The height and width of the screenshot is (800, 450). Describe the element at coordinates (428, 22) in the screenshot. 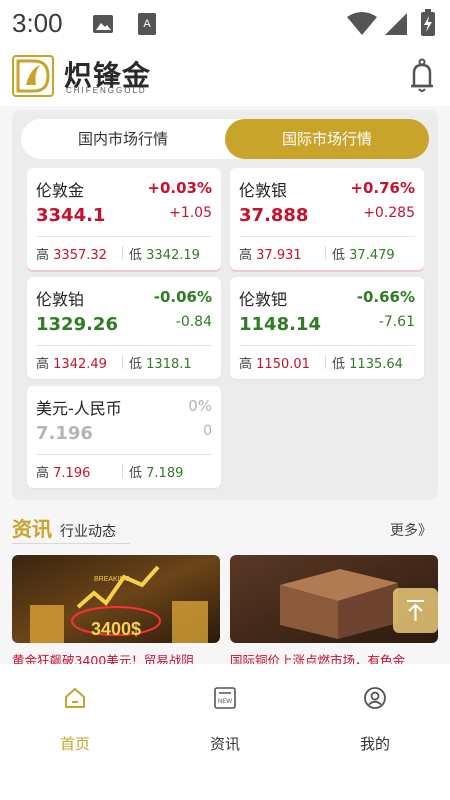

I see `battery-charging-icon` at that location.